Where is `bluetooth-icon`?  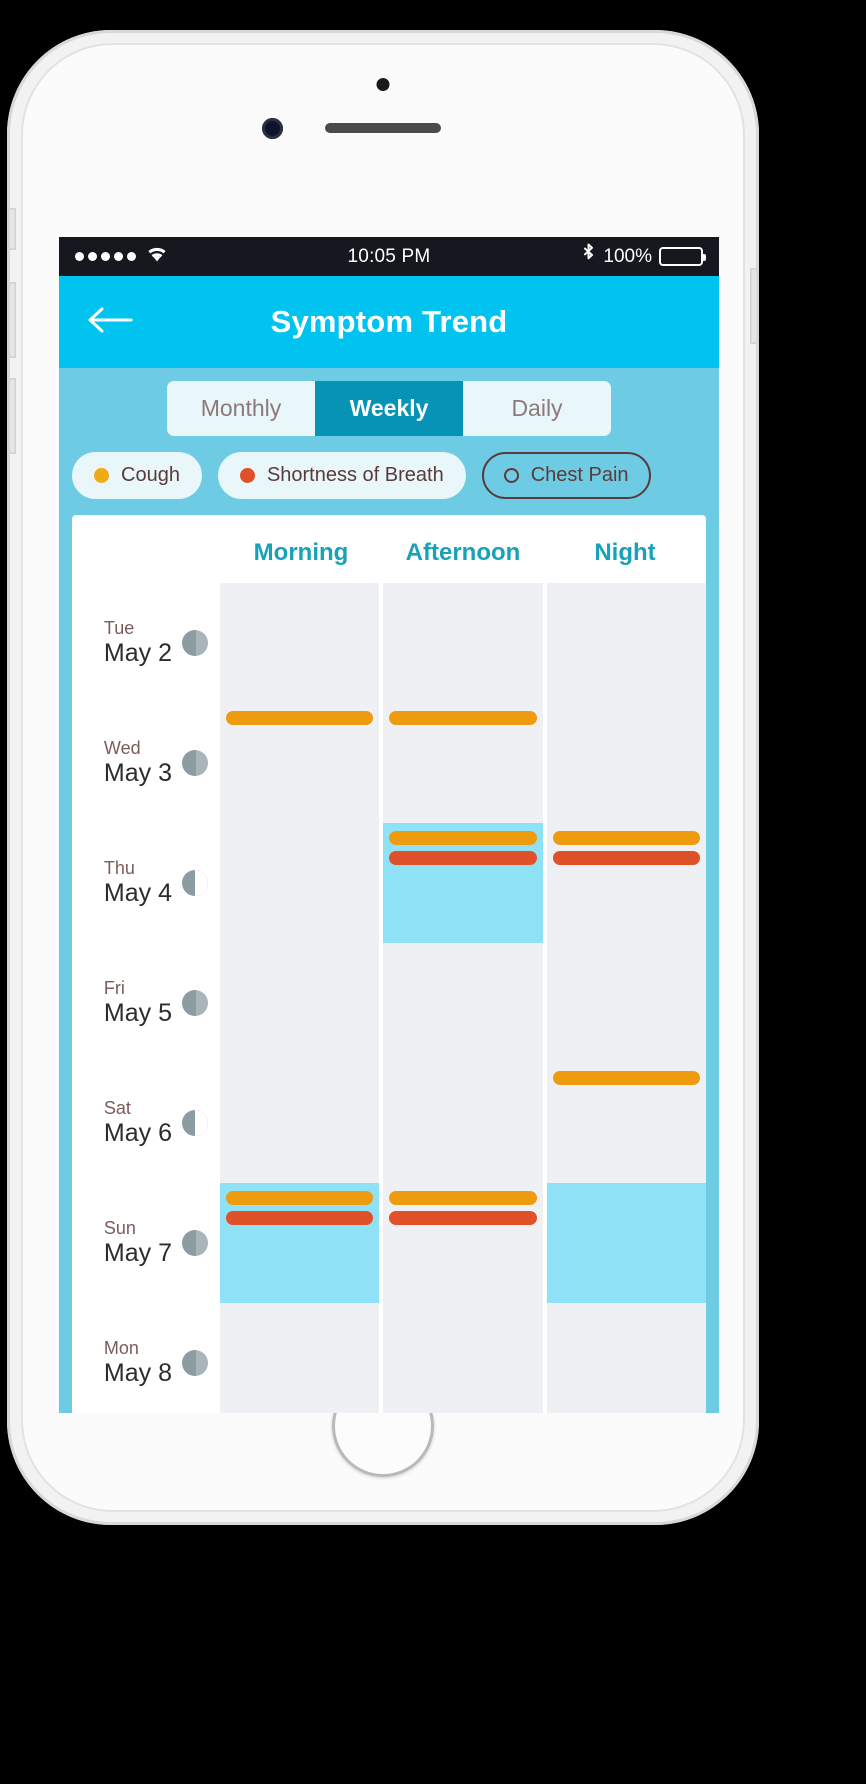 bluetooth-icon is located at coordinates (588, 257).